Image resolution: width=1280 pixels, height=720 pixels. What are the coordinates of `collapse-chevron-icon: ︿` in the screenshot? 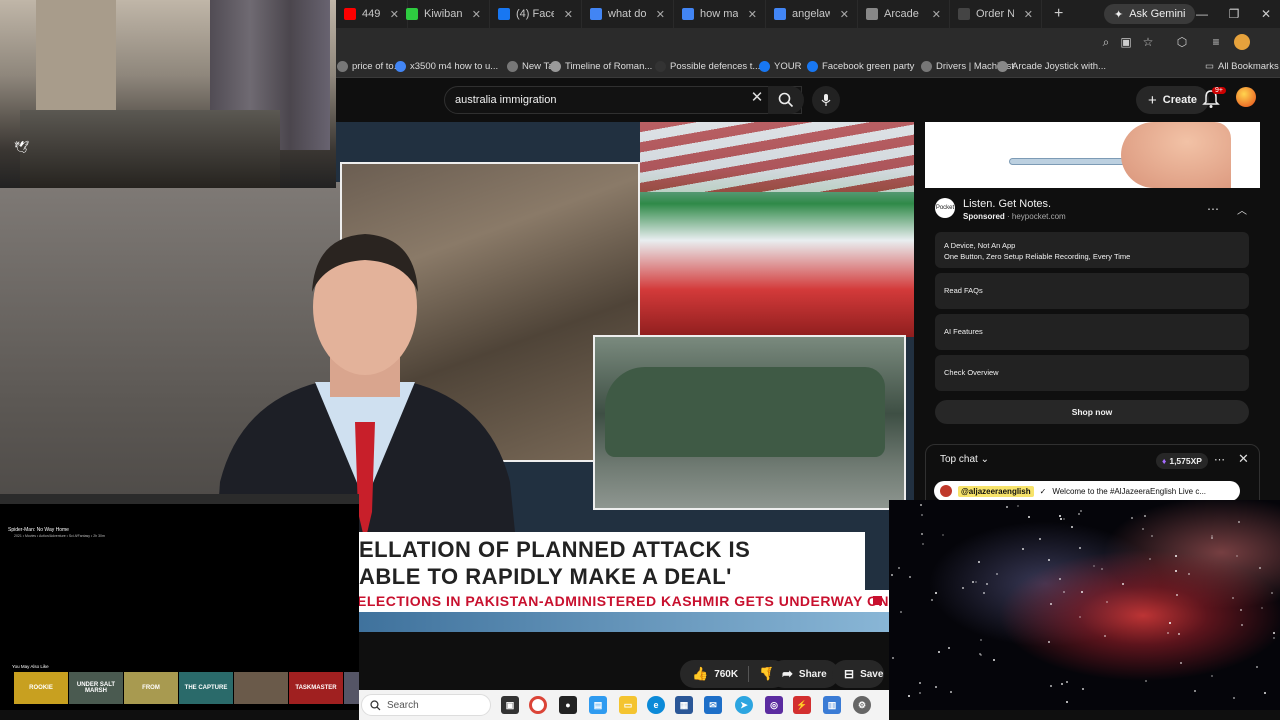 It's located at (1242, 209).